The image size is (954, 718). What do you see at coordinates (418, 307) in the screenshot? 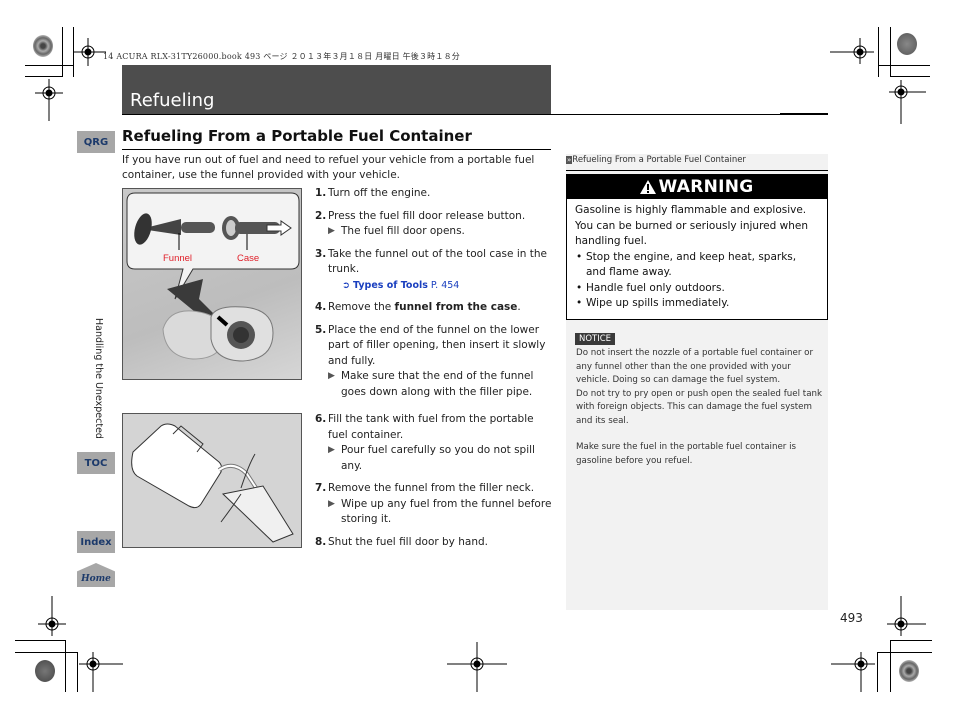
I see `step-item: 4. Remove the funnel from the case.` at bounding box center [418, 307].